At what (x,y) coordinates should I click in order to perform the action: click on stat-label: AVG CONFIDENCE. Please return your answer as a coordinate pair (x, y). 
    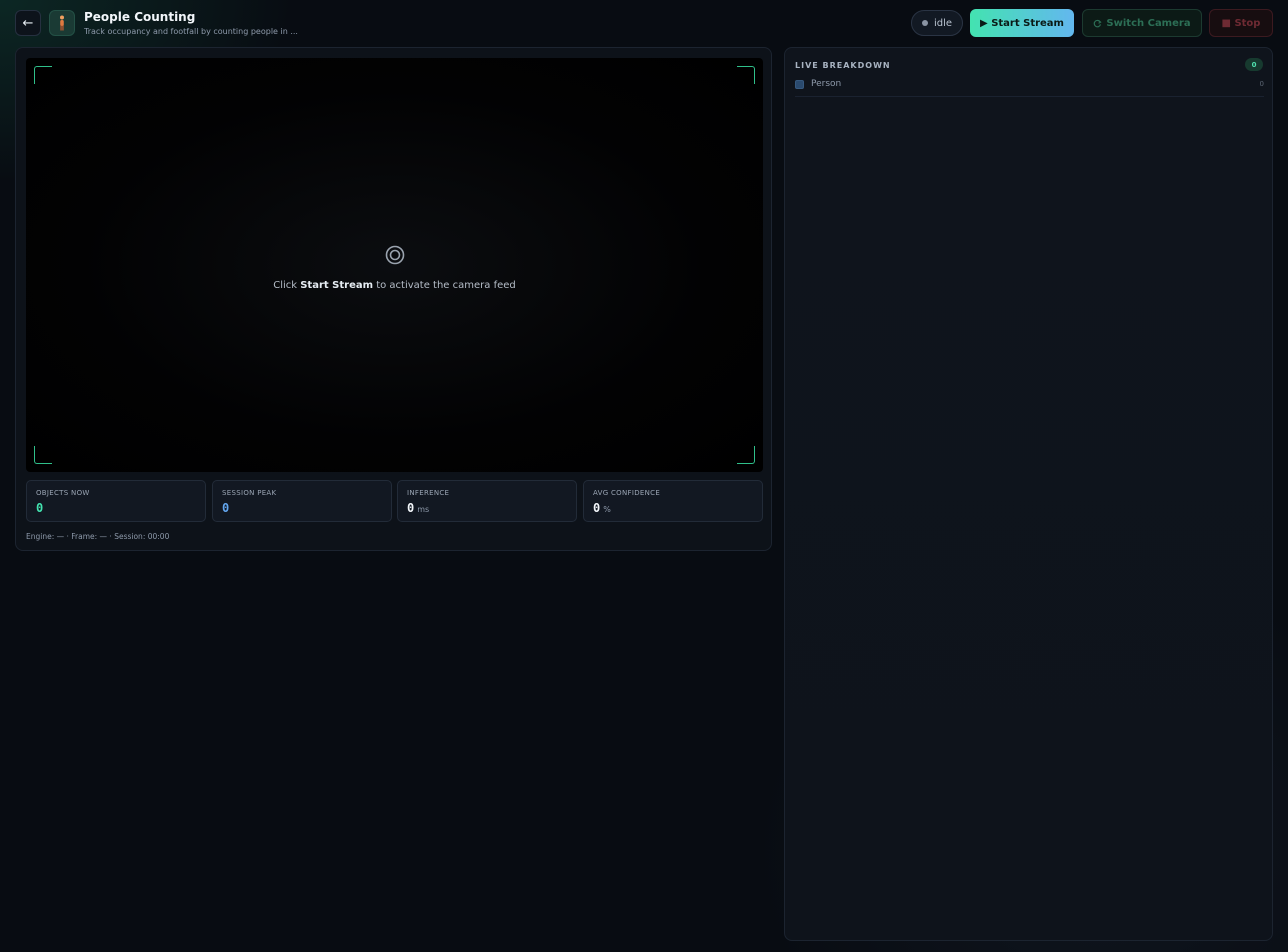
    Looking at the image, I should click on (627, 493).